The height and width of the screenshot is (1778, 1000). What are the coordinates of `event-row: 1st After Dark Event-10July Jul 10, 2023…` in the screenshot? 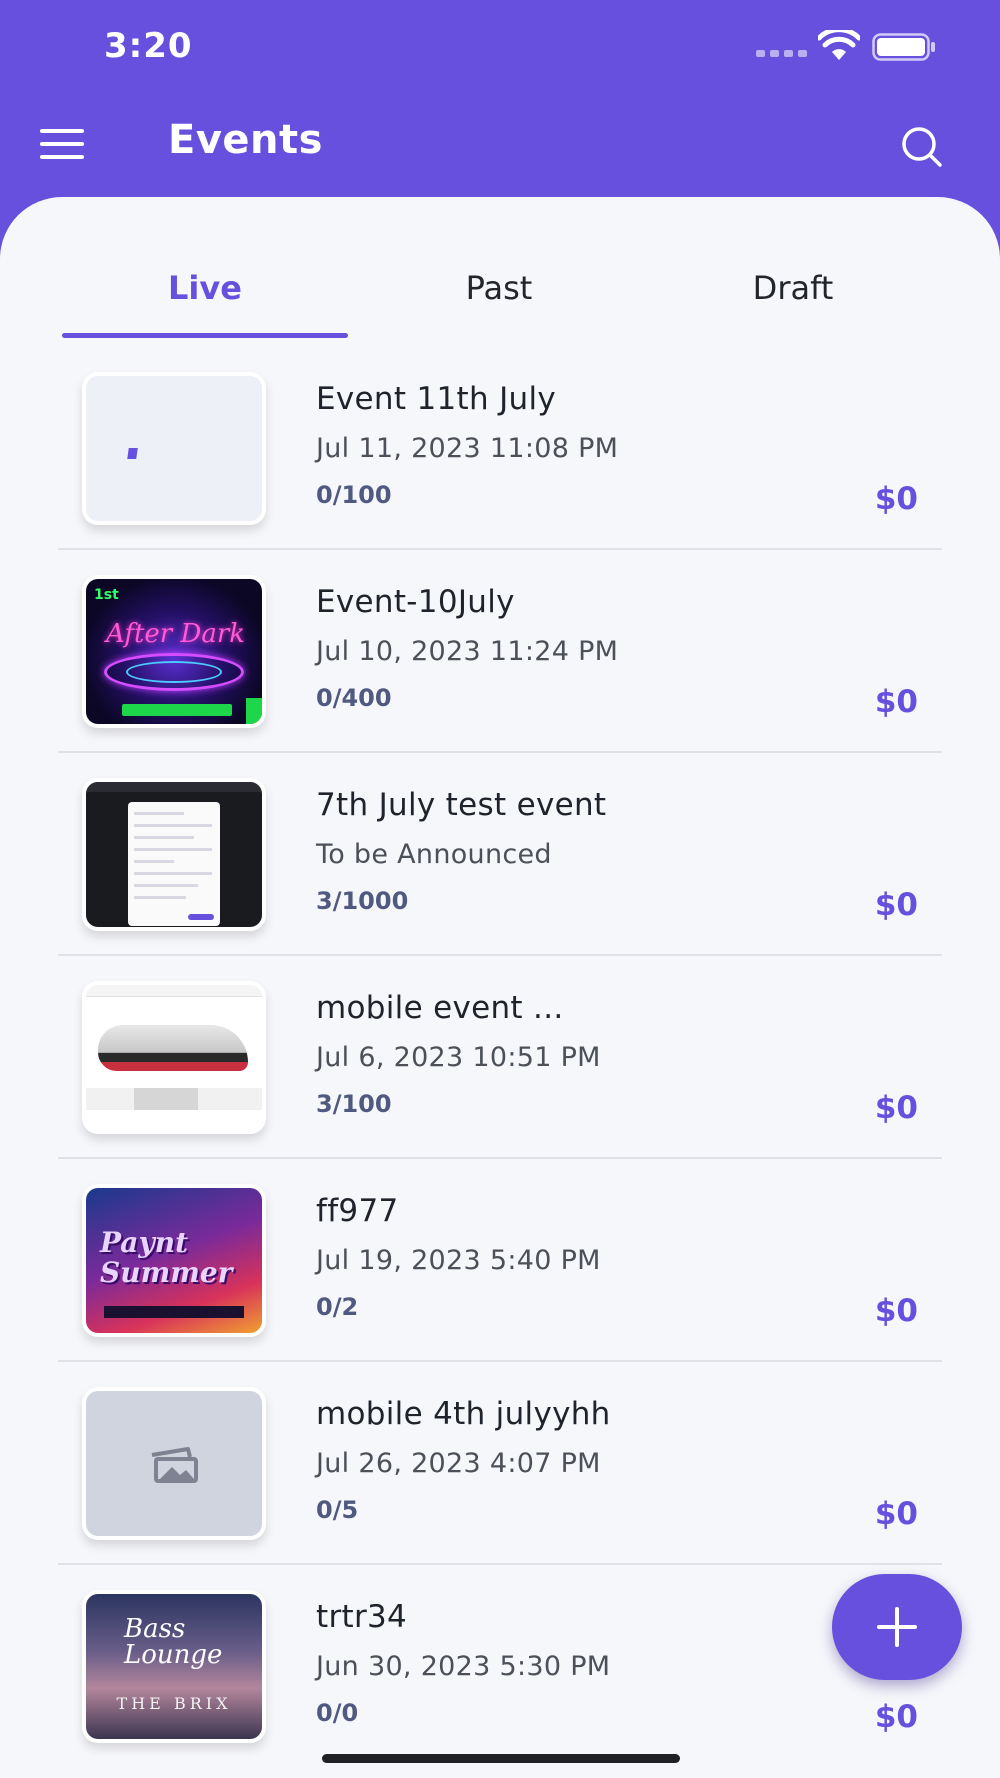 It's located at (500, 651).